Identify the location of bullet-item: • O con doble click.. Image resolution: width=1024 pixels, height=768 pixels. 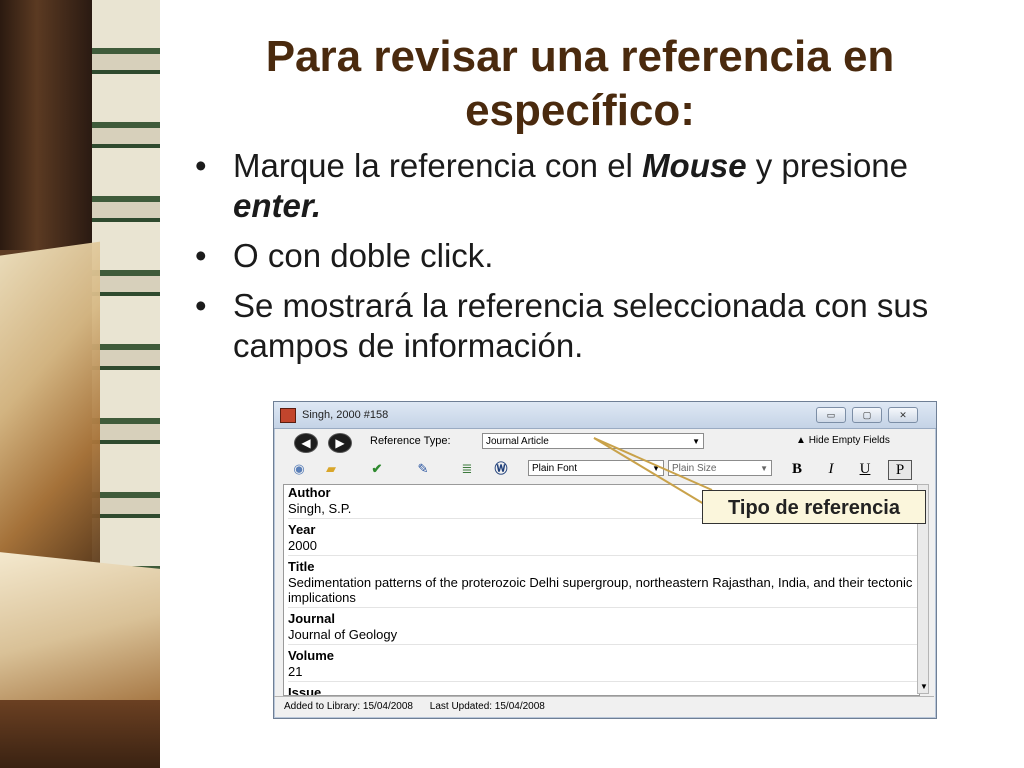
(590, 256).